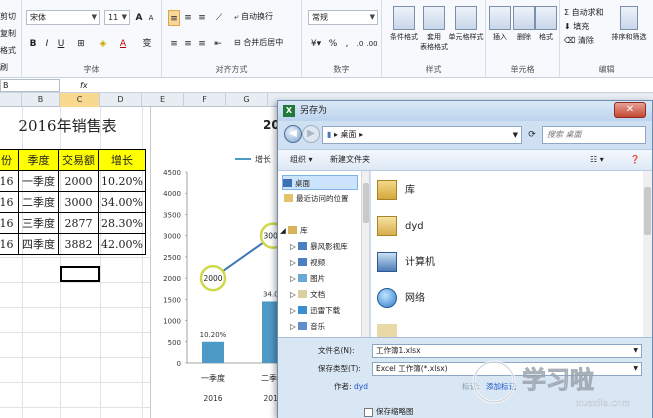 The image size is (653, 418). What do you see at coordinates (579, 41) in the screenshot?
I see `clear-button: ⌫ 清除` at bounding box center [579, 41].